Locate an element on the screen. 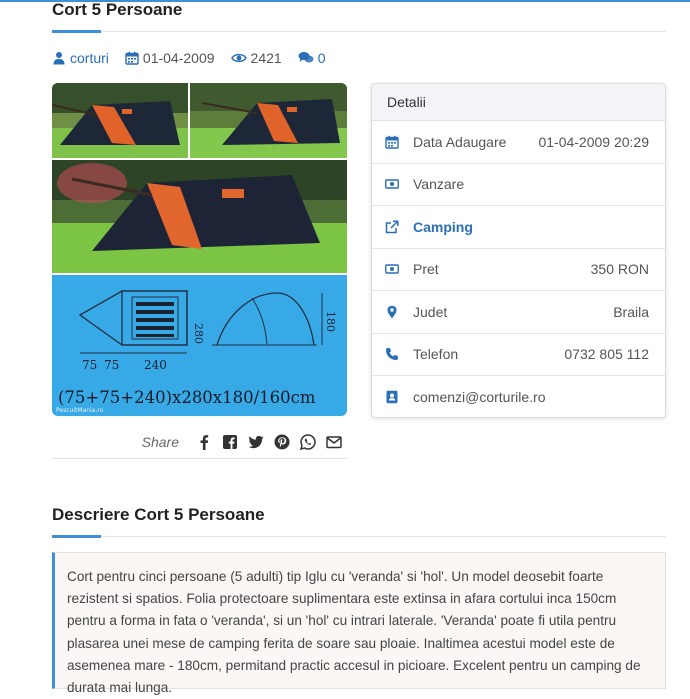 This screenshot has width=690, height=699. meta-category: corturi is located at coordinates (80, 58).